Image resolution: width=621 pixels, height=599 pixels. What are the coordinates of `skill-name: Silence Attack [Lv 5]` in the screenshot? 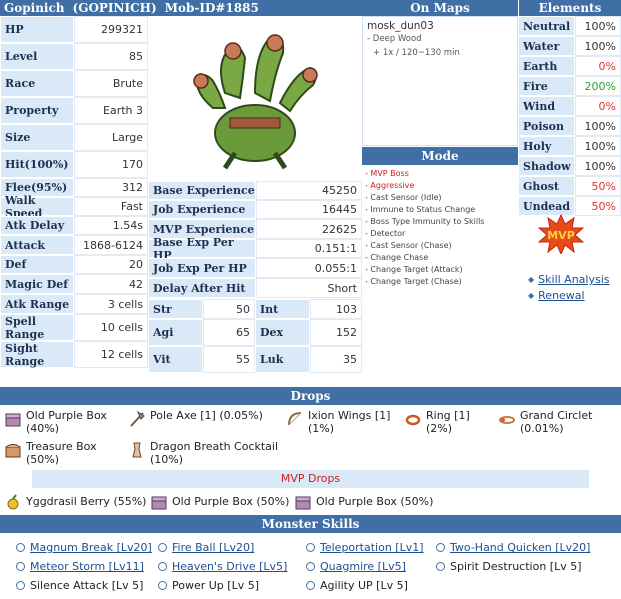 It's located at (87, 585).